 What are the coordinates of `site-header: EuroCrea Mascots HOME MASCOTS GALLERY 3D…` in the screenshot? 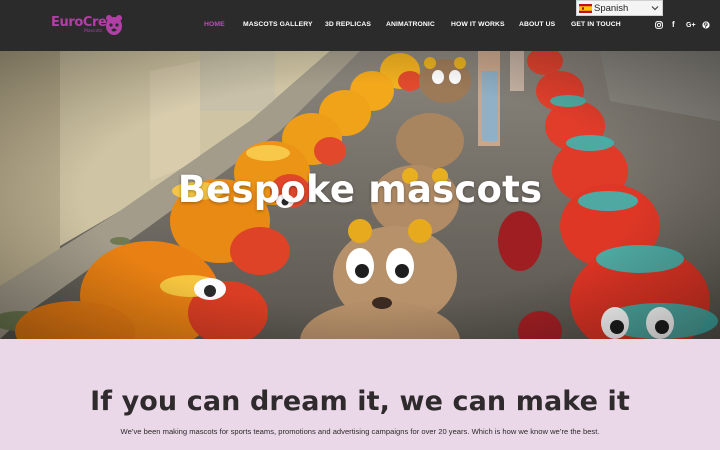 It's located at (360, 25).